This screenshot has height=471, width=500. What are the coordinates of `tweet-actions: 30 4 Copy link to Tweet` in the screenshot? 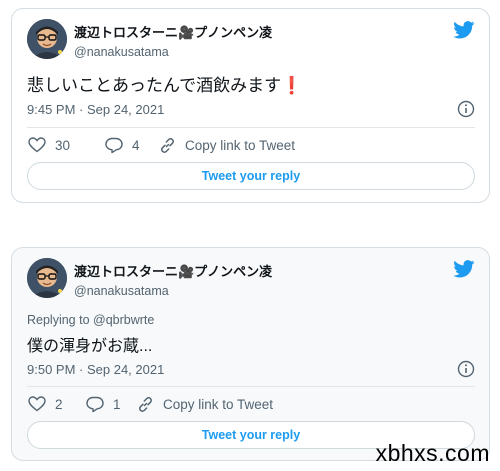 It's located at (251, 145).